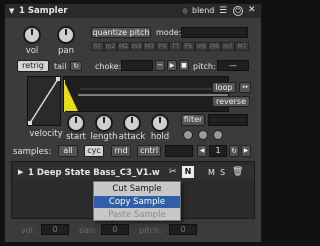  I want to click on filter-res-knob, so click(203, 135).